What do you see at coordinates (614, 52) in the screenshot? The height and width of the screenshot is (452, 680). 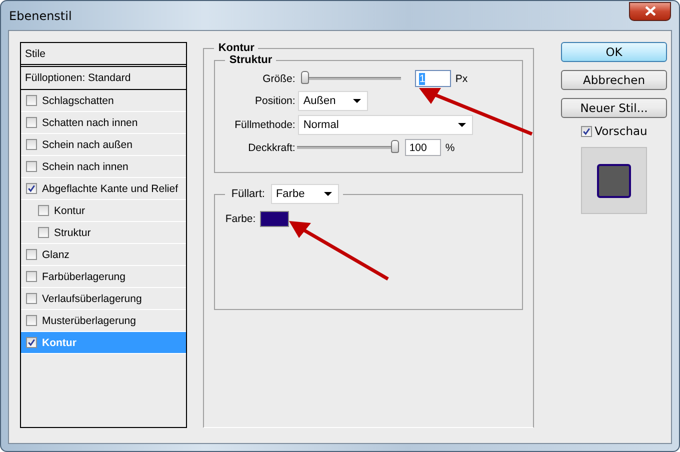 I see `dialog-button: OK` at bounding box center [614, 52].